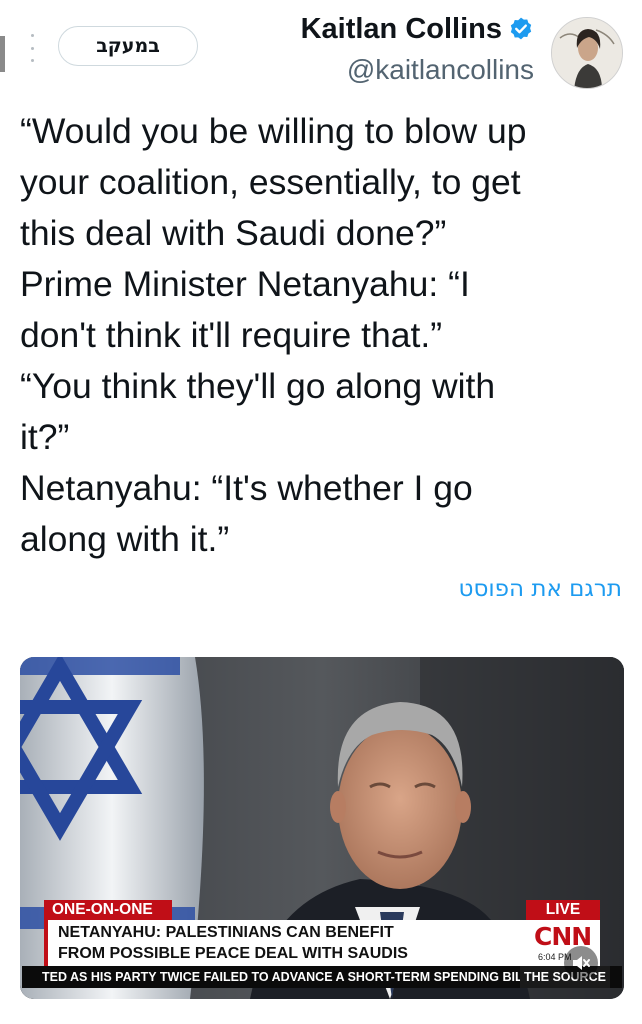  I want to click on translate-post-link: תרגם את הפוסט, so click(540, 589).